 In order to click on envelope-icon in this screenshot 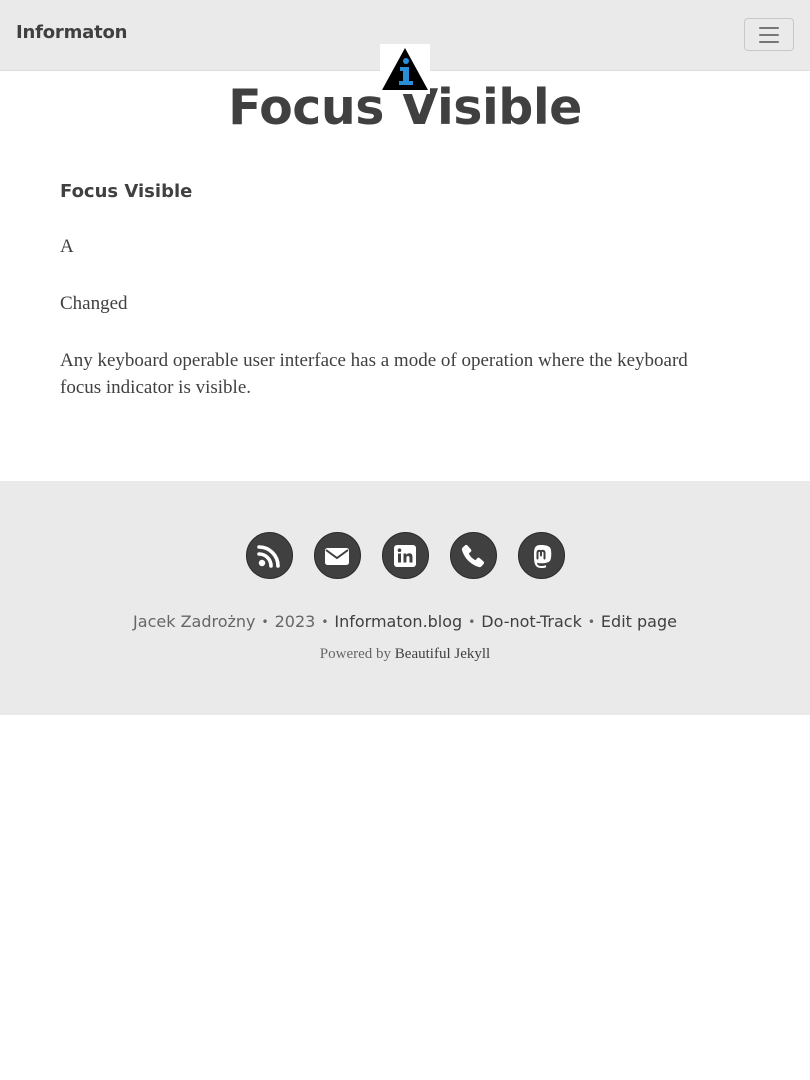, I will do `click(337, 556)`.